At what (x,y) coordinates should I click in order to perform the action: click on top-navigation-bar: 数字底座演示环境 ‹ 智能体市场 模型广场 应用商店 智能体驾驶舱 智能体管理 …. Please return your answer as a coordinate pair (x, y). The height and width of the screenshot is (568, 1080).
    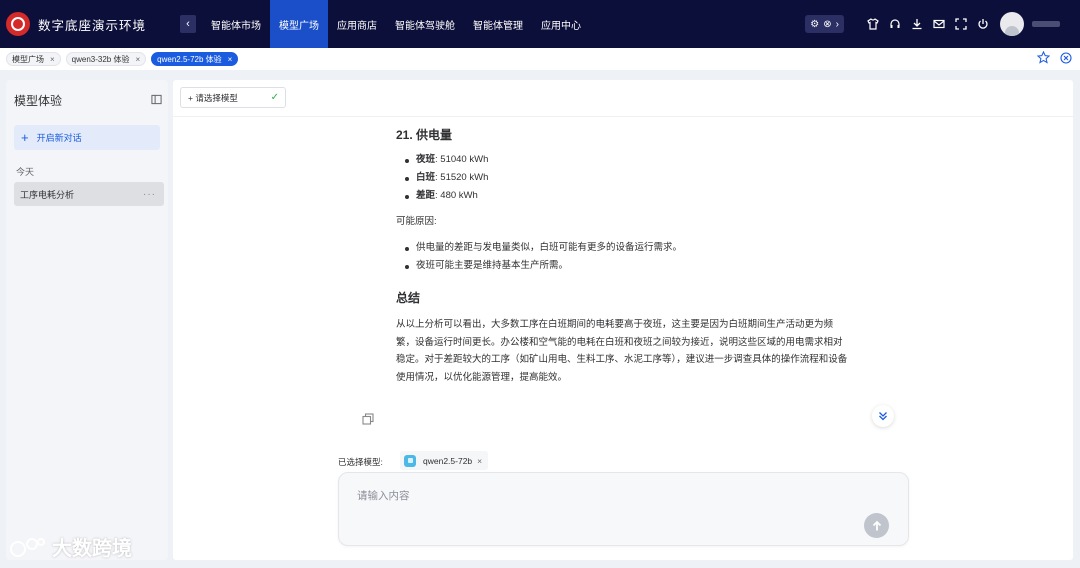
    Looking at the image, I should click on (540, 24).